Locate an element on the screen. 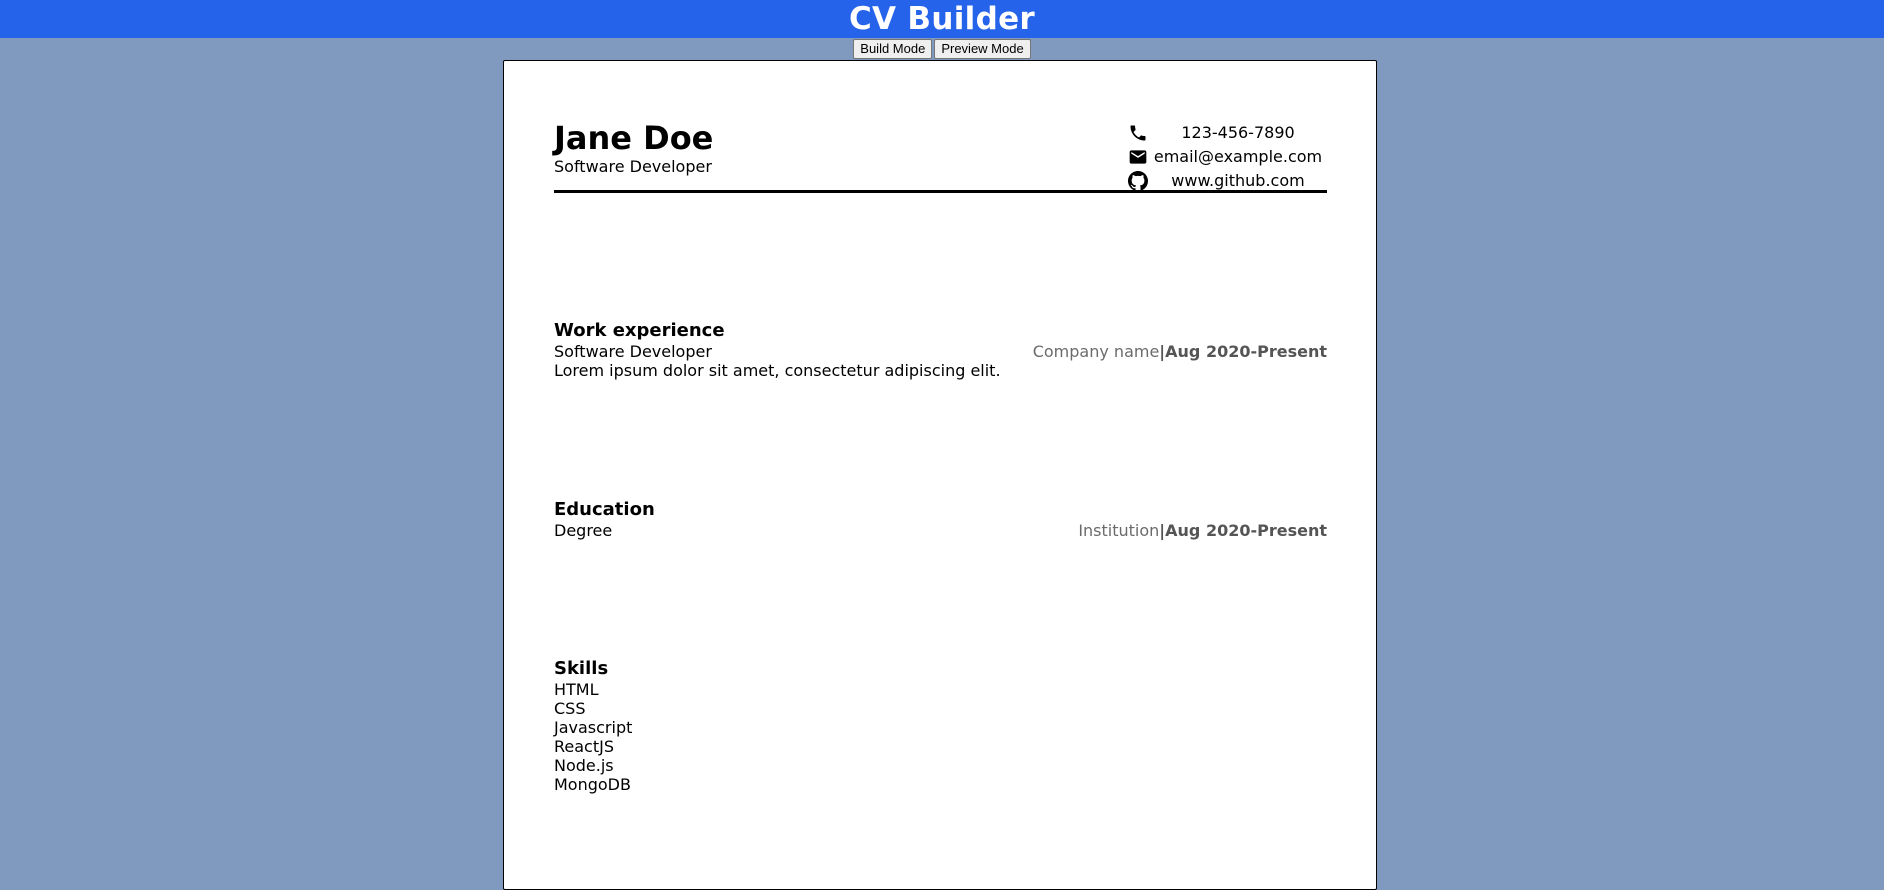  education-institution: Institution is located at coordinates (1119, 530).